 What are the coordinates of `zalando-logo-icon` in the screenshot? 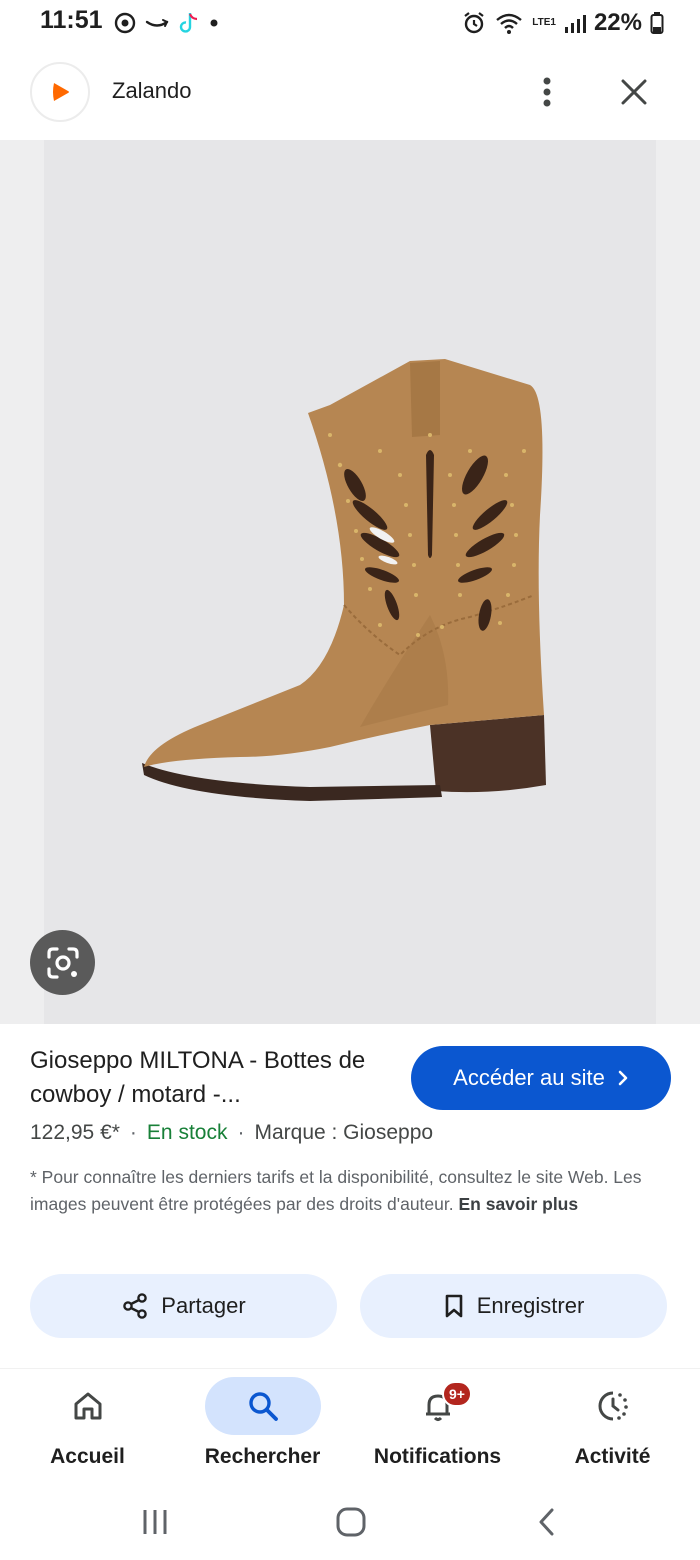 It's located at (60, 92).